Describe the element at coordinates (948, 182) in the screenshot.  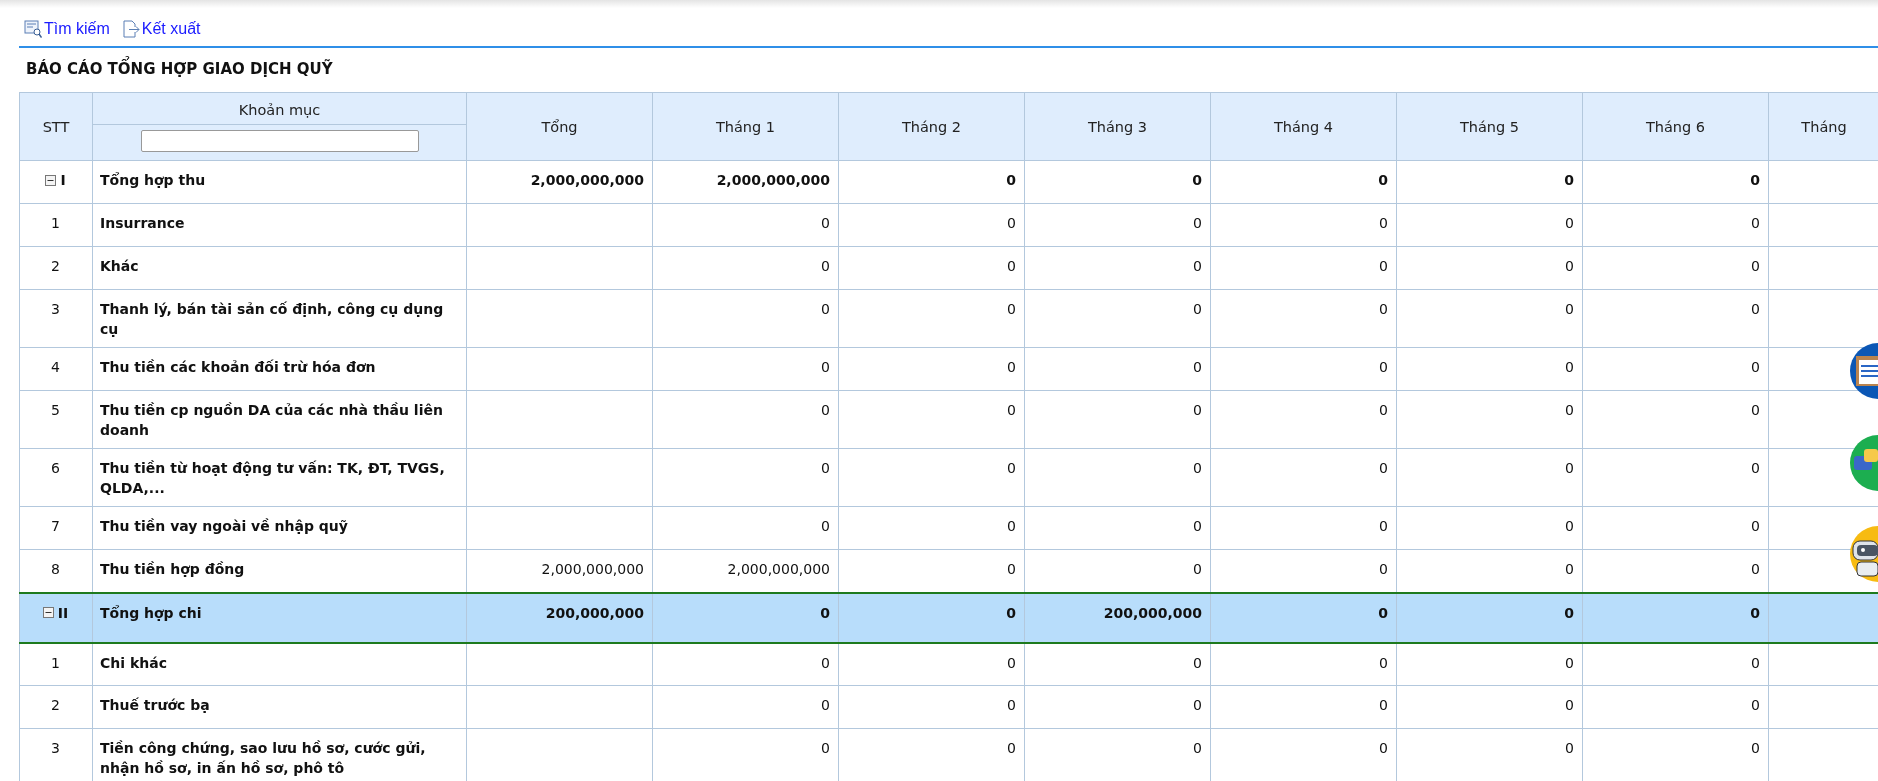
I see `table-row: I Tổng hợp thu 2,000,000,000 2,000,000,000 0 0 0 0 0` at that location.